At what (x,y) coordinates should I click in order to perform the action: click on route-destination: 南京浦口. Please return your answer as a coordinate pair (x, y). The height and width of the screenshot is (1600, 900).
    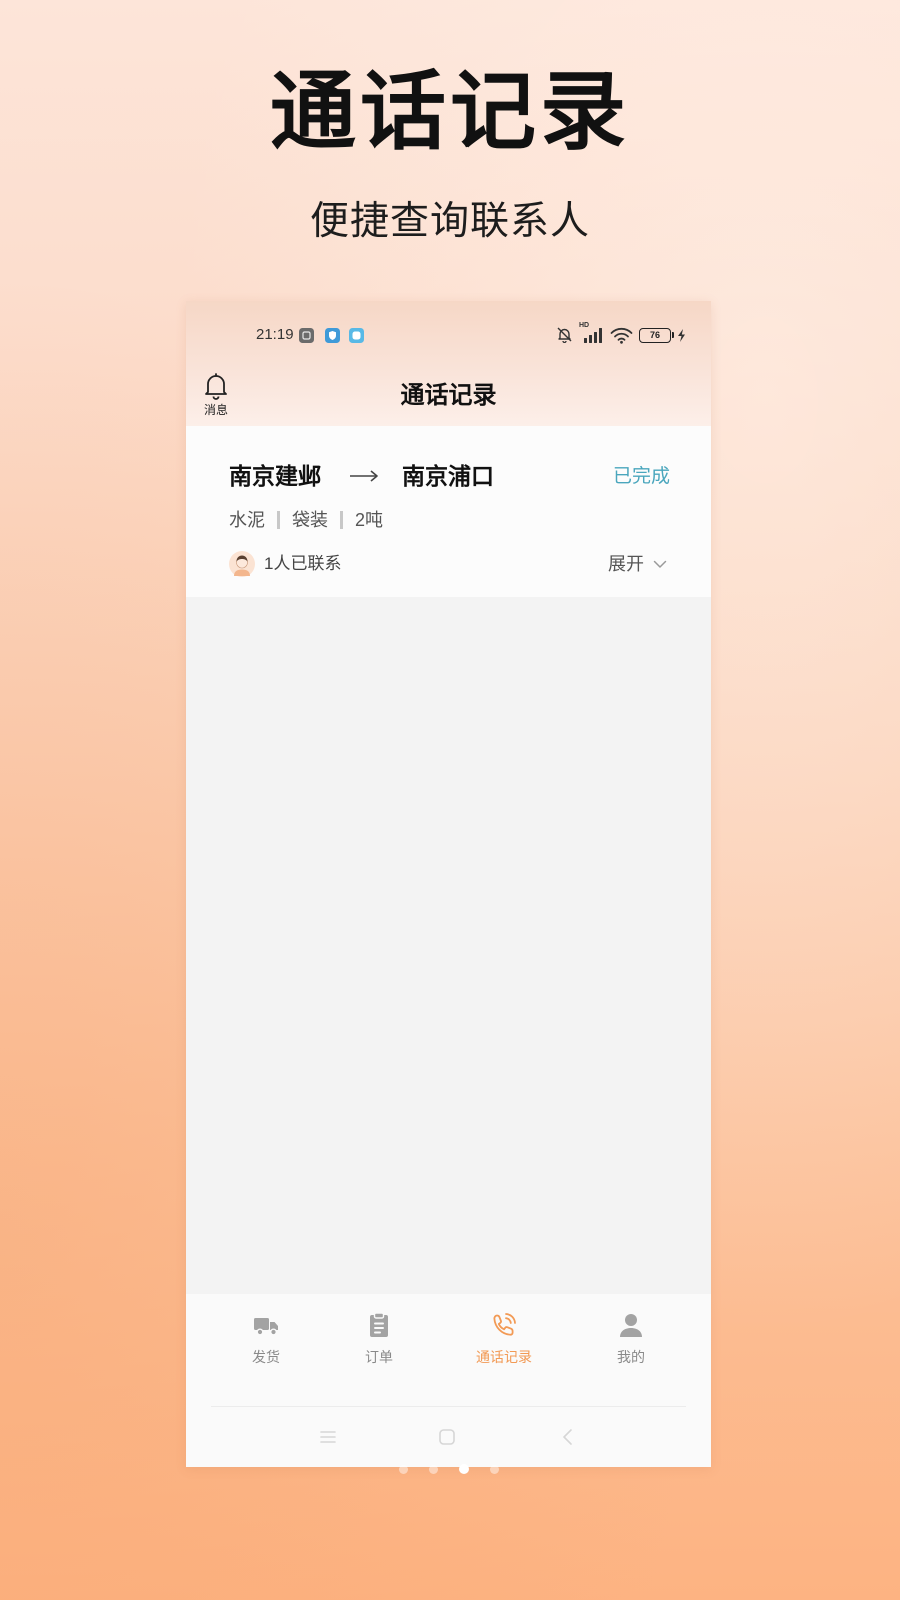
    Looking at the image, I should click on (448, 476).